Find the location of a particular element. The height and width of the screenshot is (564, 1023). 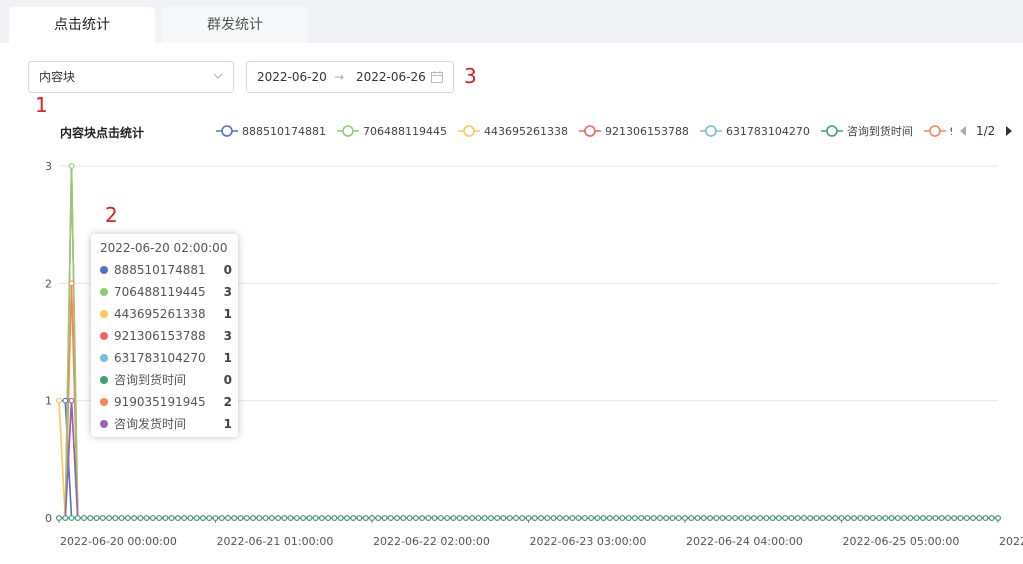

date-end: 2022-06-26 is located at coordinates (391, 77).